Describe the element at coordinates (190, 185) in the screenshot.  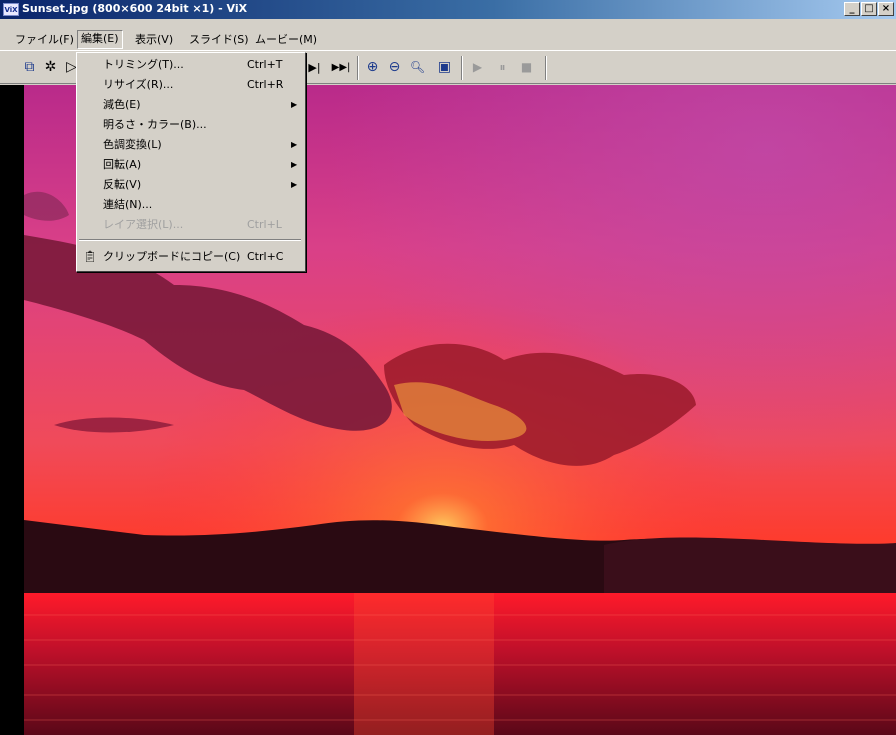
I see `menu-item-flip: 反転(V) ▶` at that location.